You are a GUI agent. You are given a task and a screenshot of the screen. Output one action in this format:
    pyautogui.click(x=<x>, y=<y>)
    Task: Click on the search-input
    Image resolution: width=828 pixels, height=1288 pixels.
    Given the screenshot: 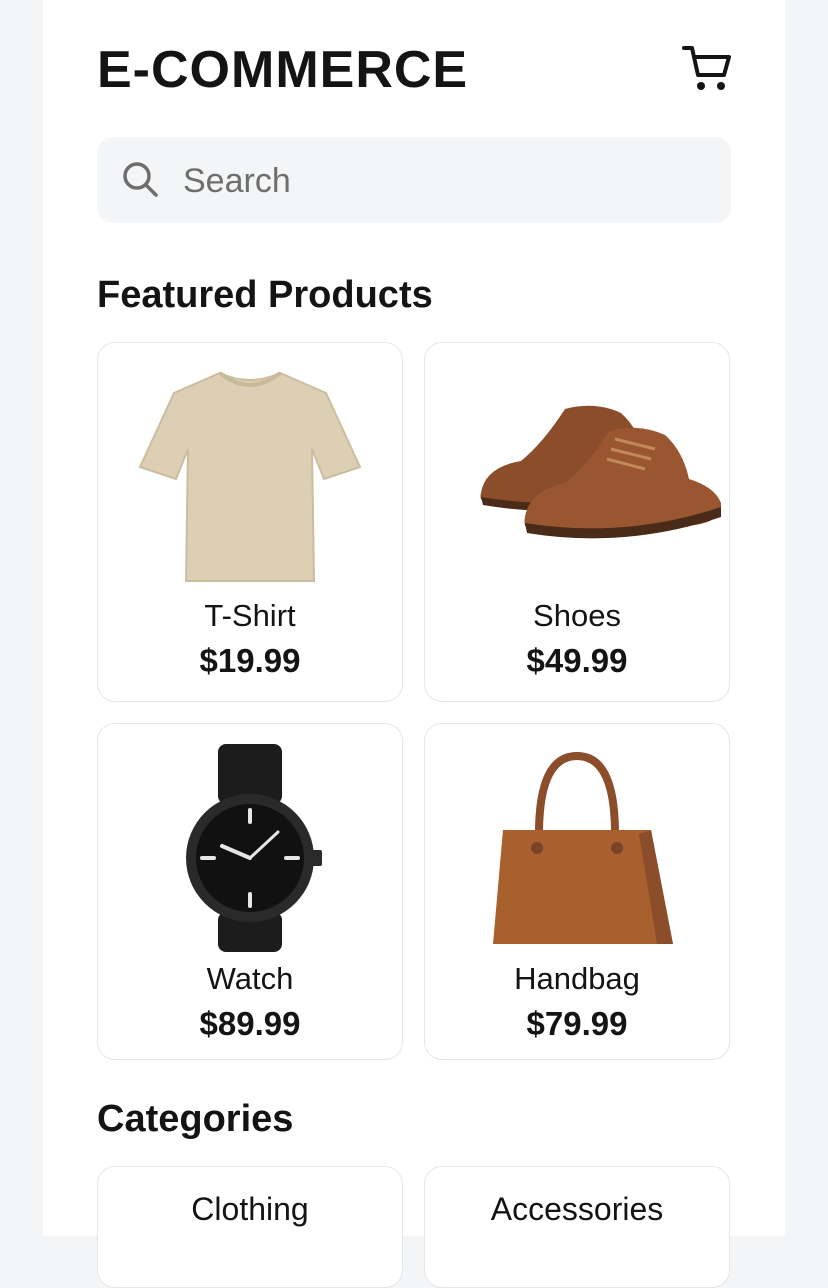 What is the action you would take?
    pyautogui.click(x=443, y=181)
    